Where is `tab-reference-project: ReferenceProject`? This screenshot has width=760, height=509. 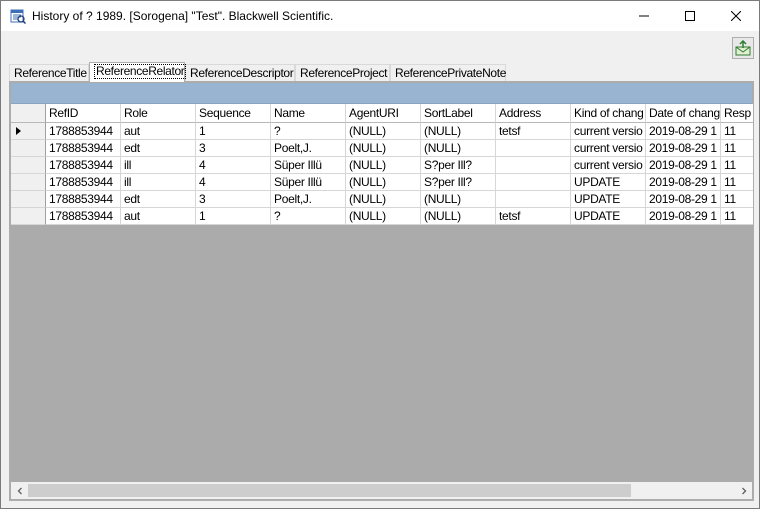
tab-reference-project: ReferenceProject is located at coordinates (342, 72).